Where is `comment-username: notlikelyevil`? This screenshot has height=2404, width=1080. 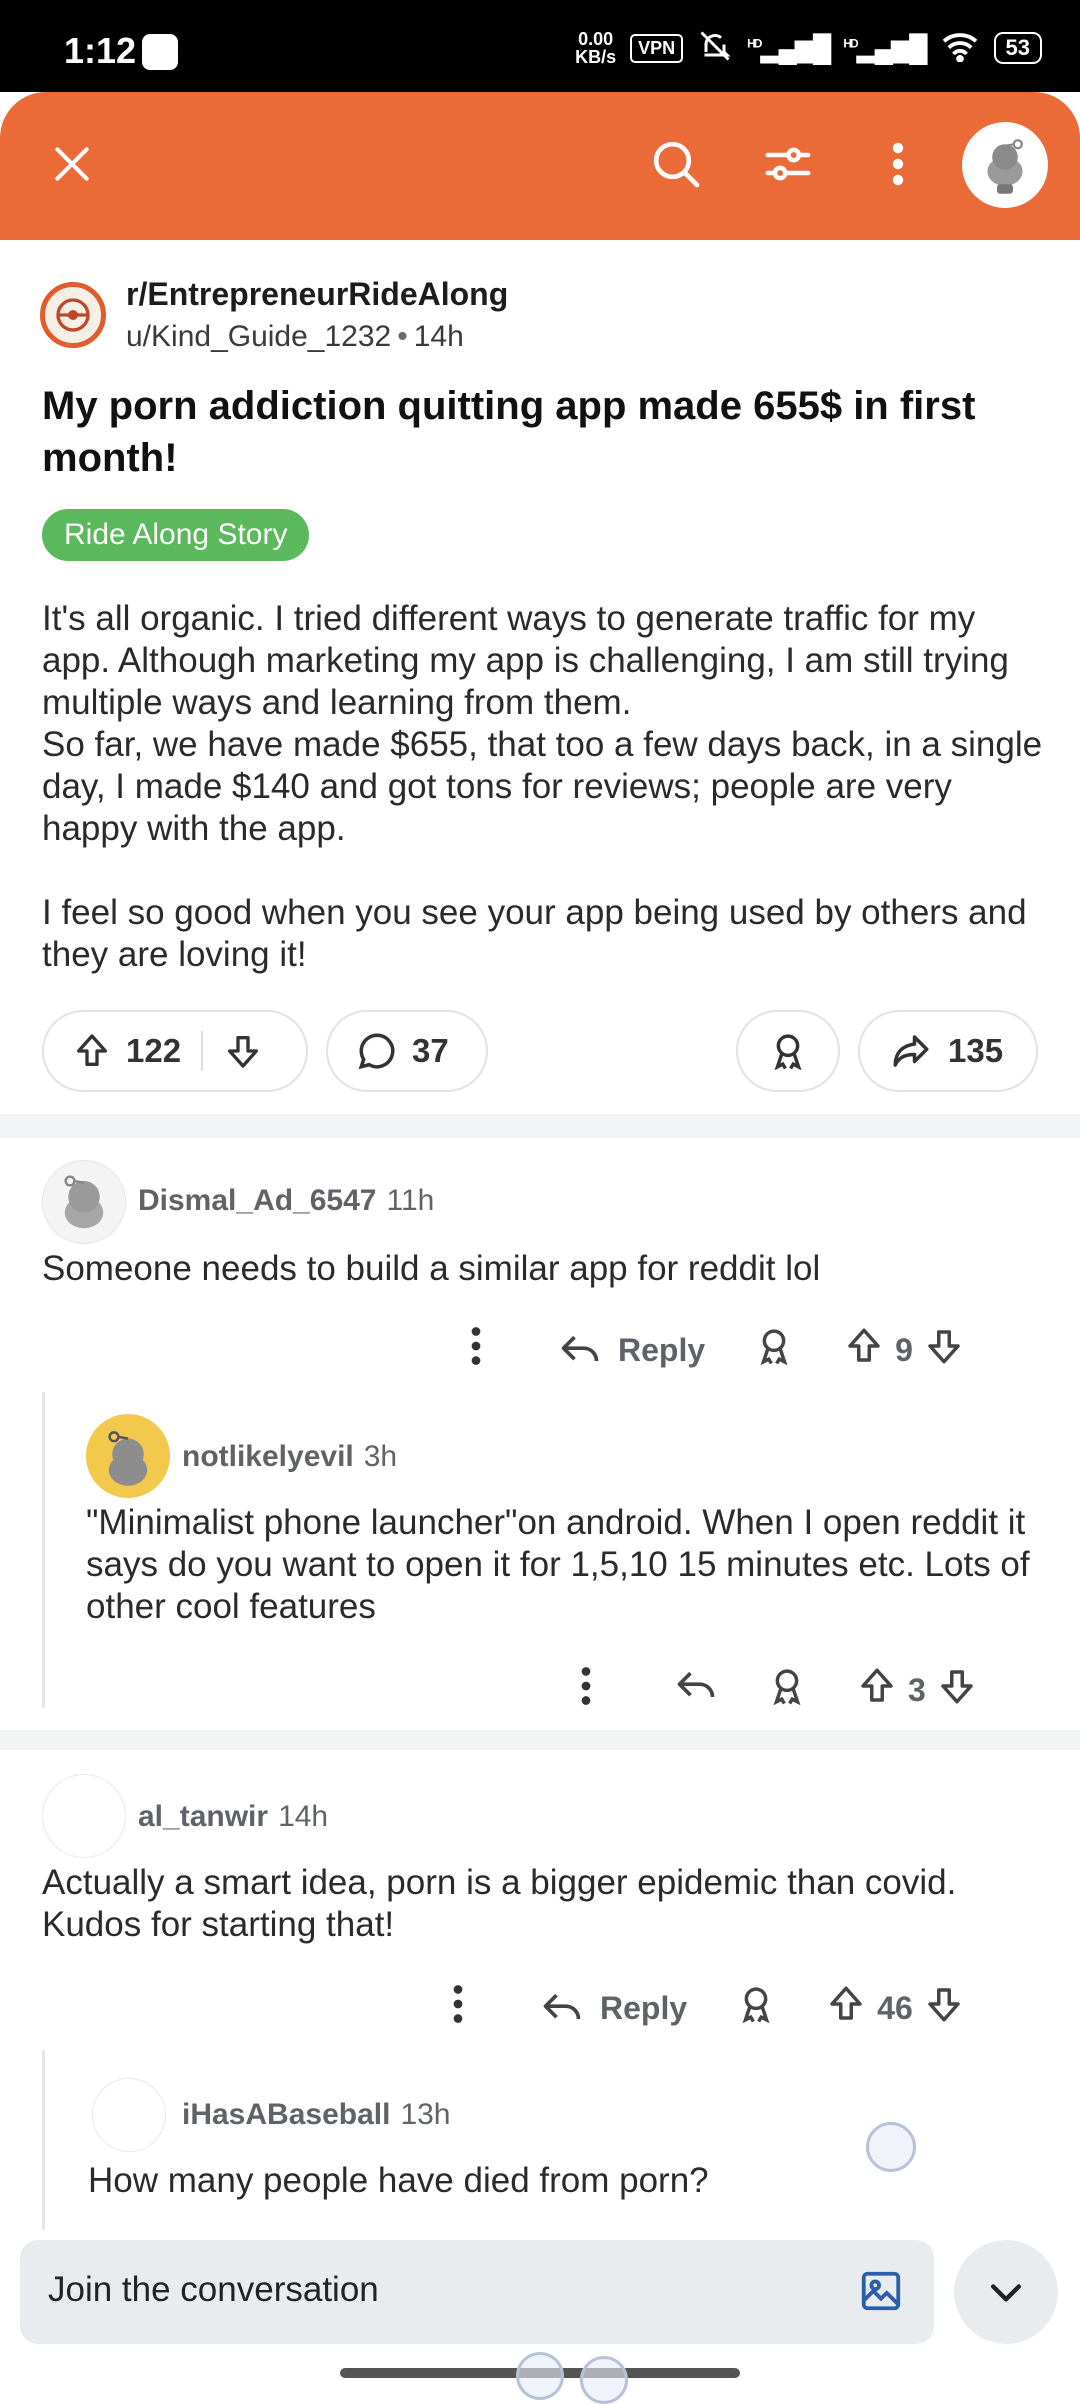 comment-username: notlikelyevil is located at coordinates (268, 1456).